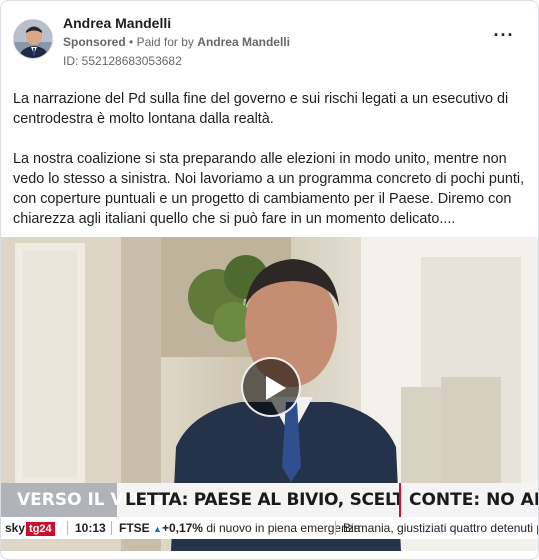  What do you see at coordinates (15, 528) in the screenshot?
I see `channel-sky: sky` at bounding box center [15, 528].